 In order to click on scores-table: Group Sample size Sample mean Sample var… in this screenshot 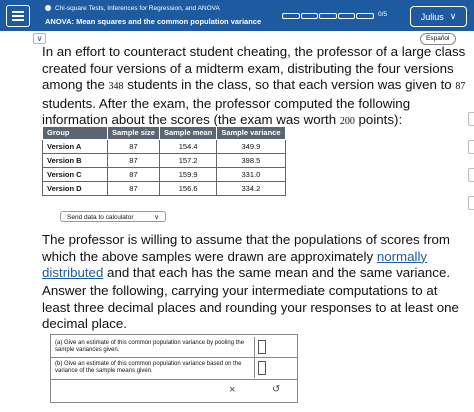, I will do `click(164, 161)`.